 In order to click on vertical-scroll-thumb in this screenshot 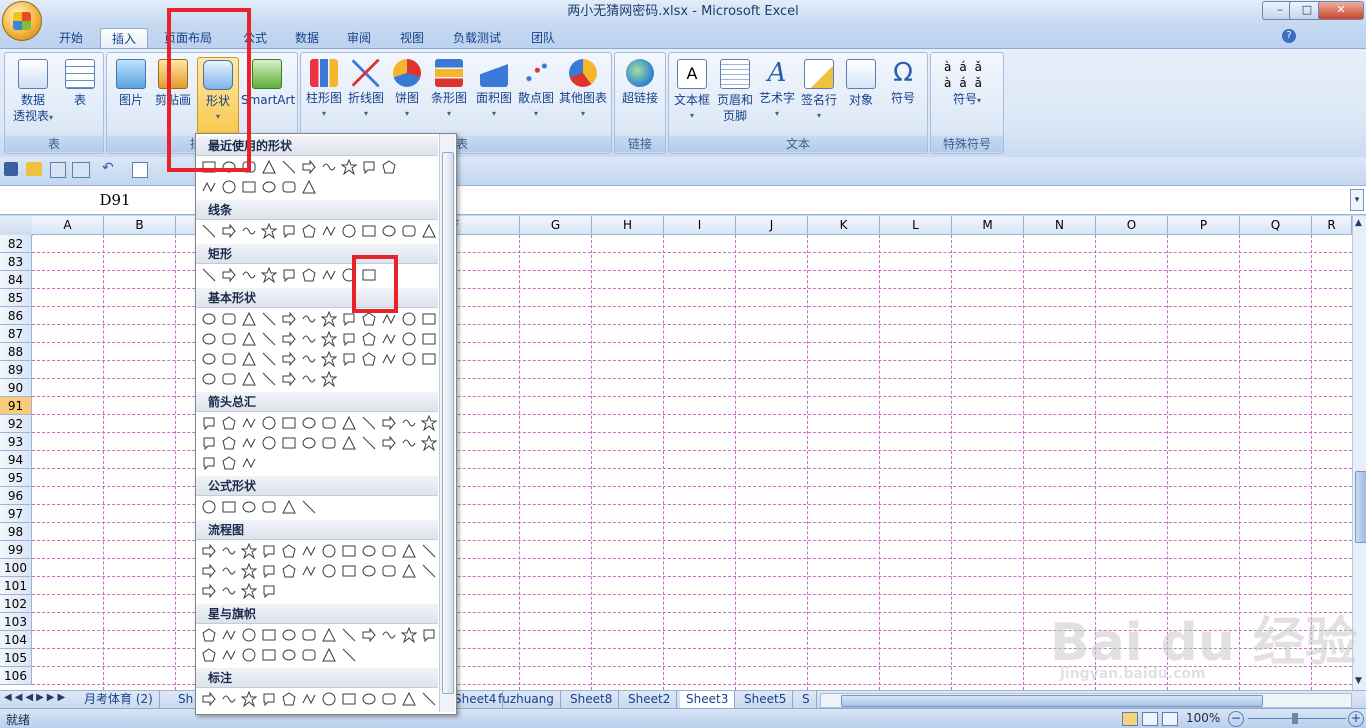, I will do `click(1360, 507)`.